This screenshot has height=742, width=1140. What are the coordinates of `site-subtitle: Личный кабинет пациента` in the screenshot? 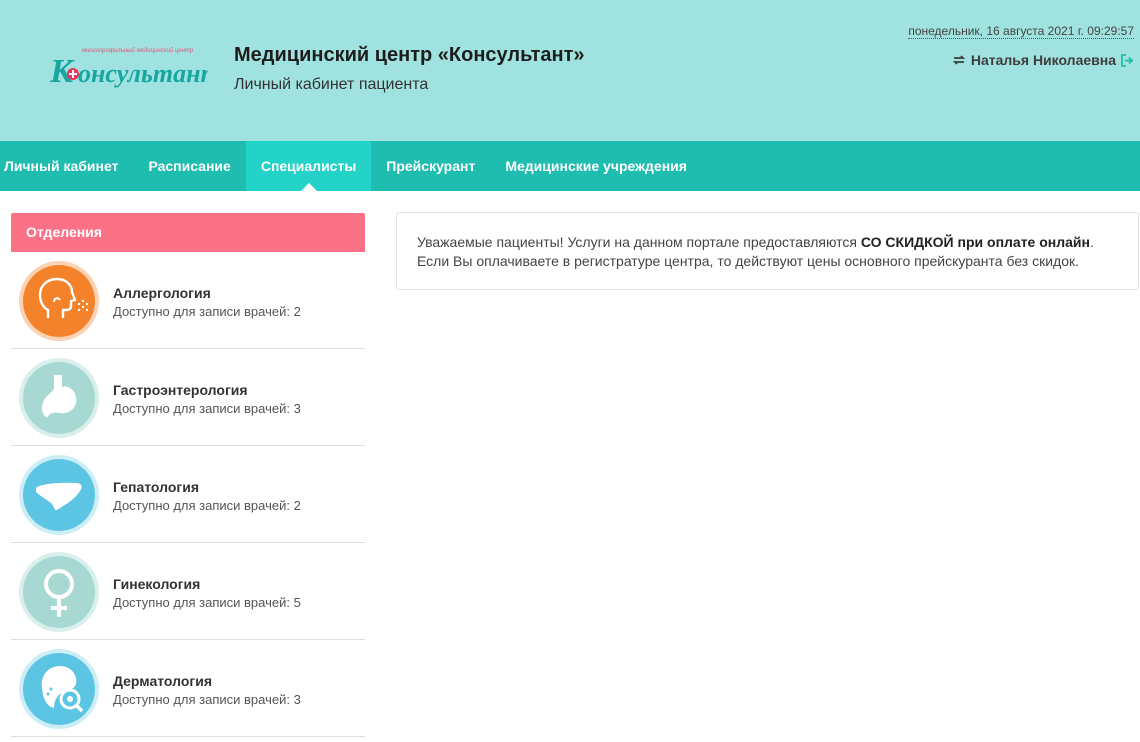 It's located at (331, 84).